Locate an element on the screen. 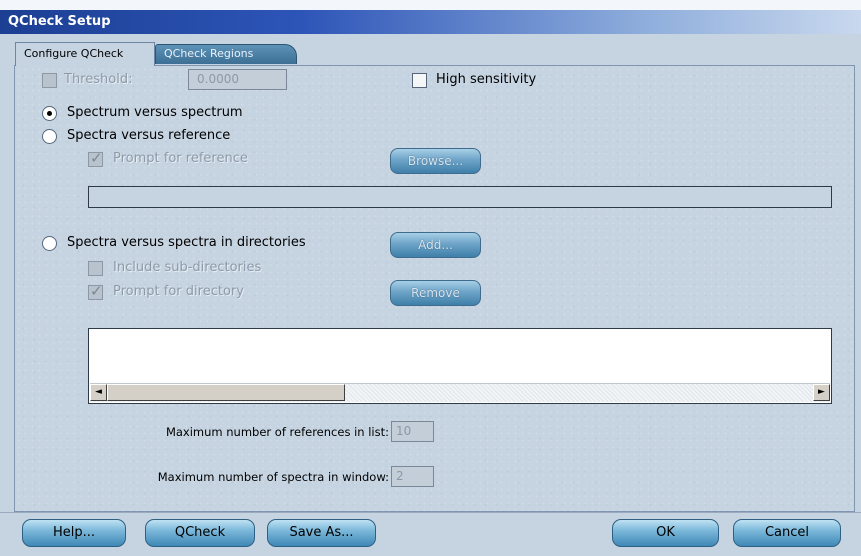  window-title: QCheck Setup is located at coordinates (59, 21).